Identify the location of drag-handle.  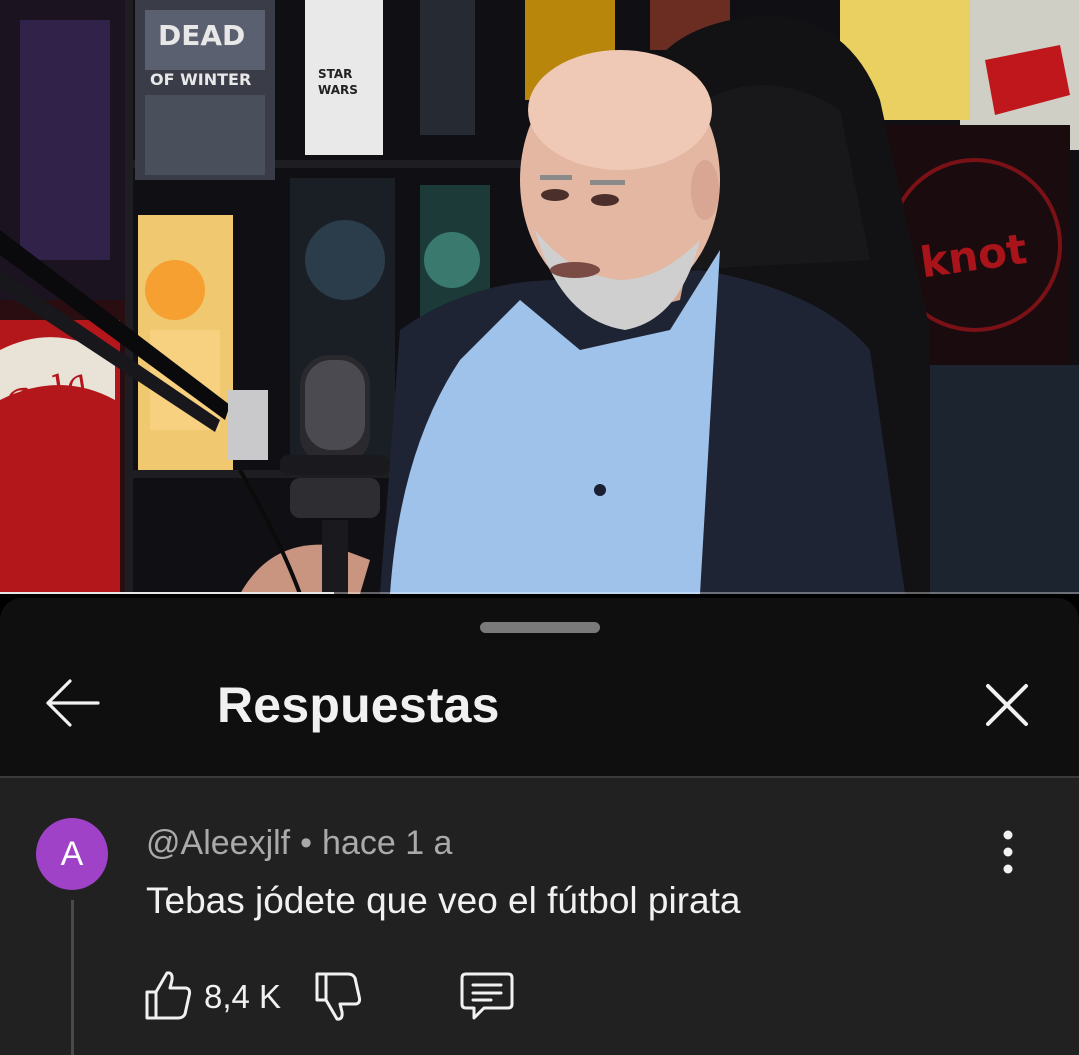
(540, 627).